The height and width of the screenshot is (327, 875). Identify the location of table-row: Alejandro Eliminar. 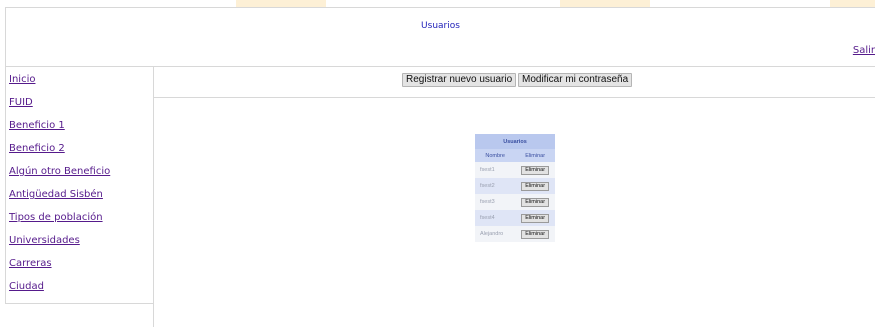
(515, 234).